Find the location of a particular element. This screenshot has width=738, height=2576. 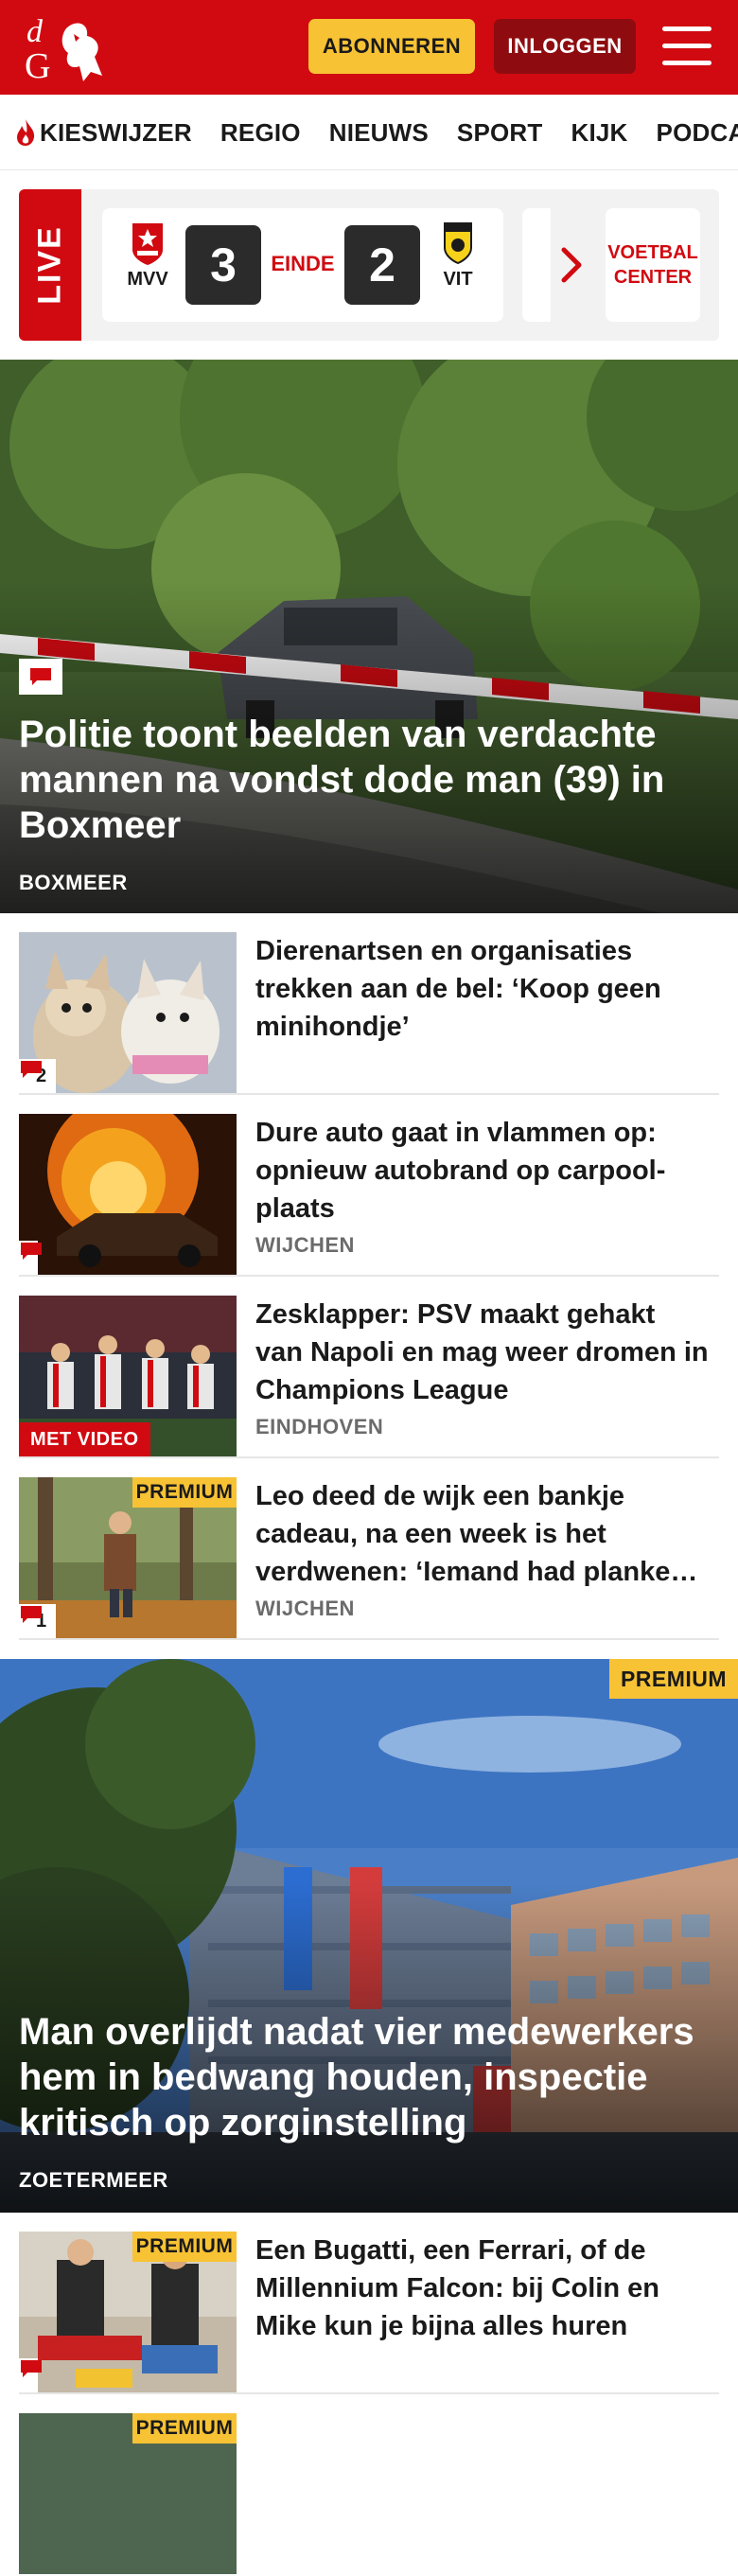

away-club: VIT is located at coordinates (458, 256).